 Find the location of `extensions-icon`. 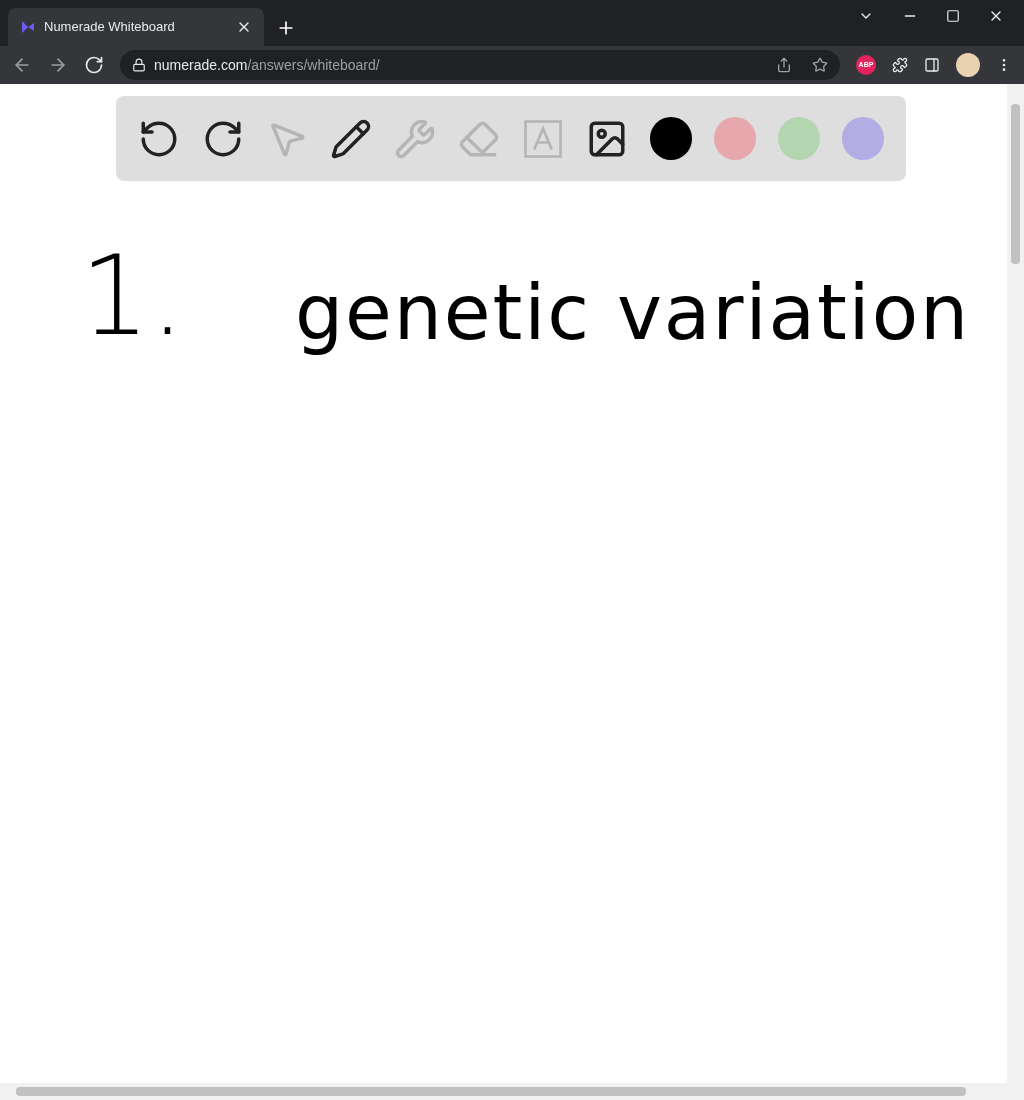

extensions-icon is located at coordinates (900, 65).